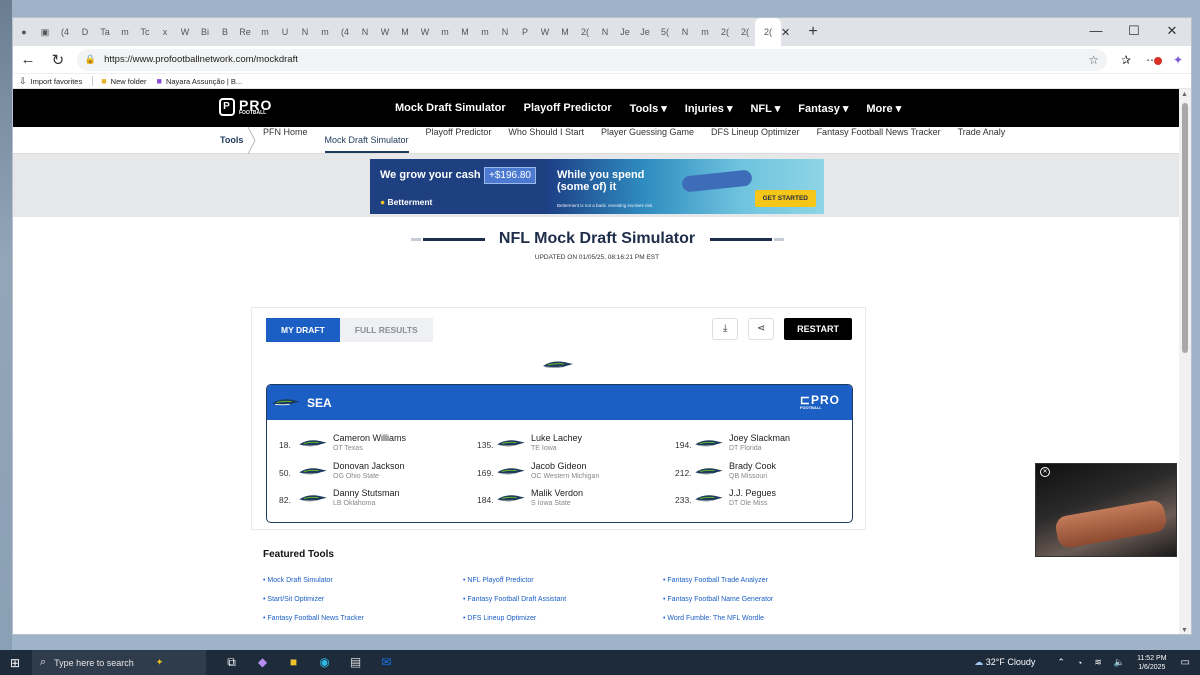 Image resolution: width=1200 pixels, height=675 pixels. What do you see at coordinates (725, 329) in the screenshot?
I see `download-icon: ⤓` at bounding box center [725, 329].